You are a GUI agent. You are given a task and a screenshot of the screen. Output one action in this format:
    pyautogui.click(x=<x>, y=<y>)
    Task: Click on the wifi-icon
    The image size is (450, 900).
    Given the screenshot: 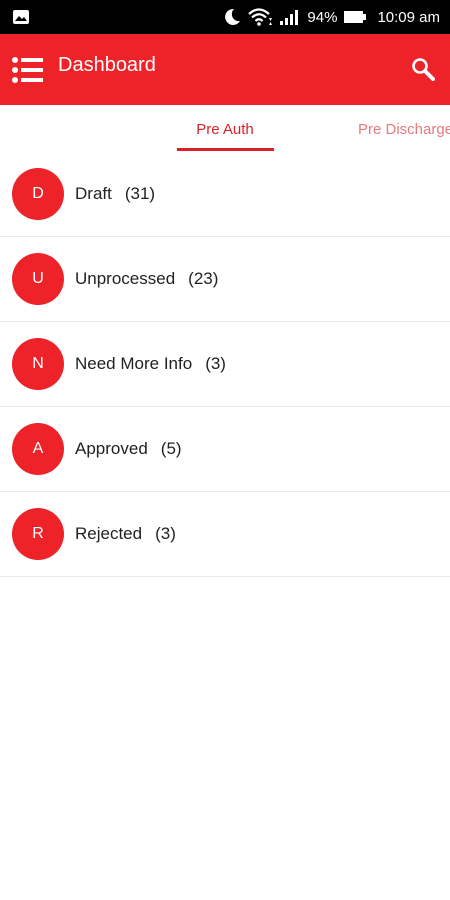 What is the action you would take?
    pyautogui.click(x=260, y=17)
    